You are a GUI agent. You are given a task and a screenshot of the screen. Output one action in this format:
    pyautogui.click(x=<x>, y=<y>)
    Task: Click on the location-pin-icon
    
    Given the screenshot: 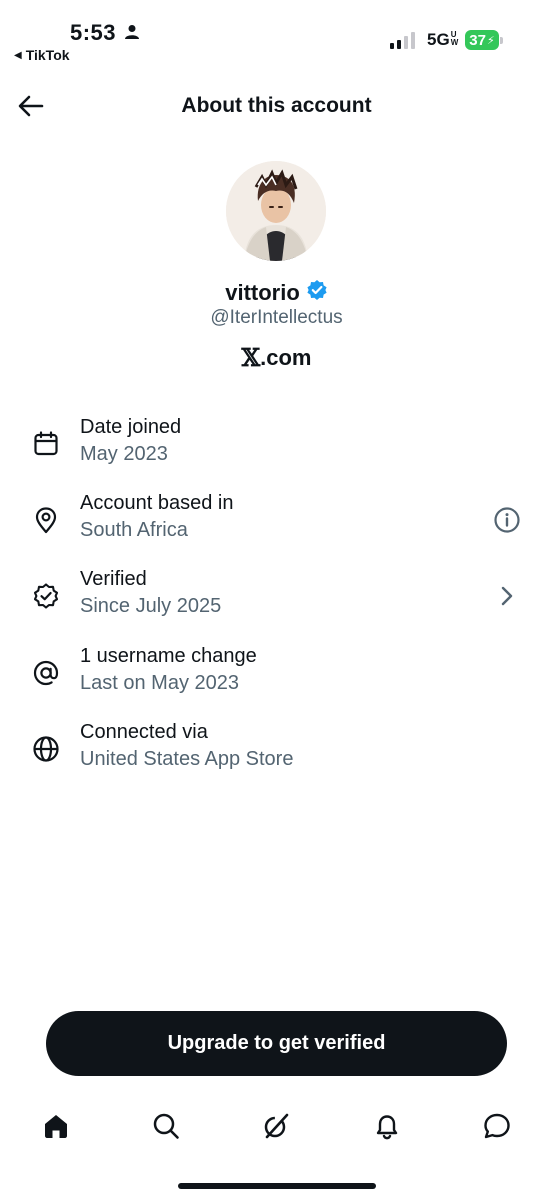 What is the action you would take?
    pyautogui.click(x=46, y=520)
    